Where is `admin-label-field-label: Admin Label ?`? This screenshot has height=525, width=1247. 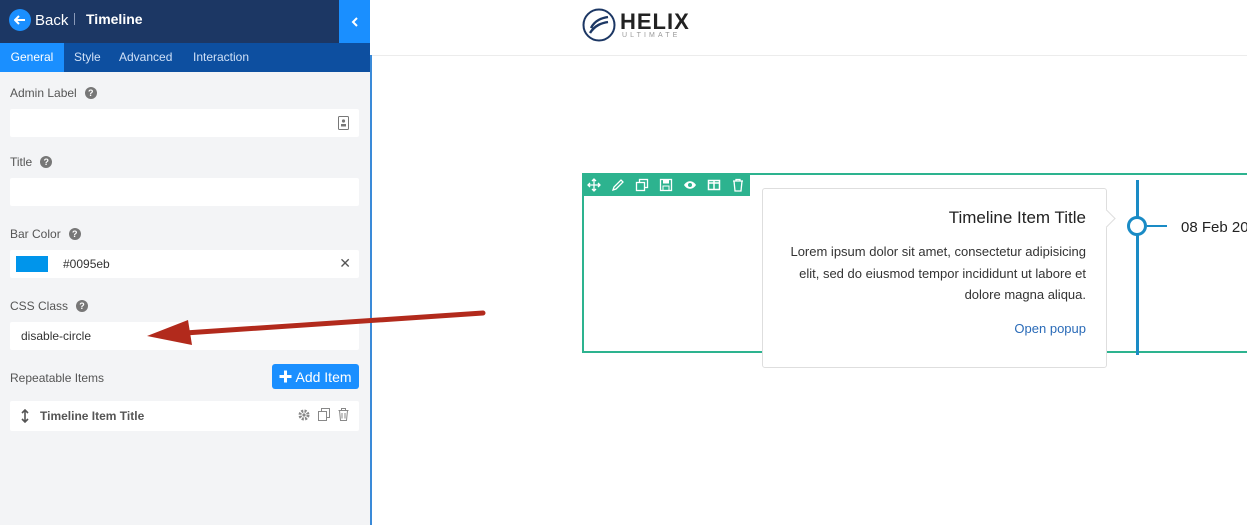
admin-label-field-label: Admin Label ? is located at coordinates (53, 93).